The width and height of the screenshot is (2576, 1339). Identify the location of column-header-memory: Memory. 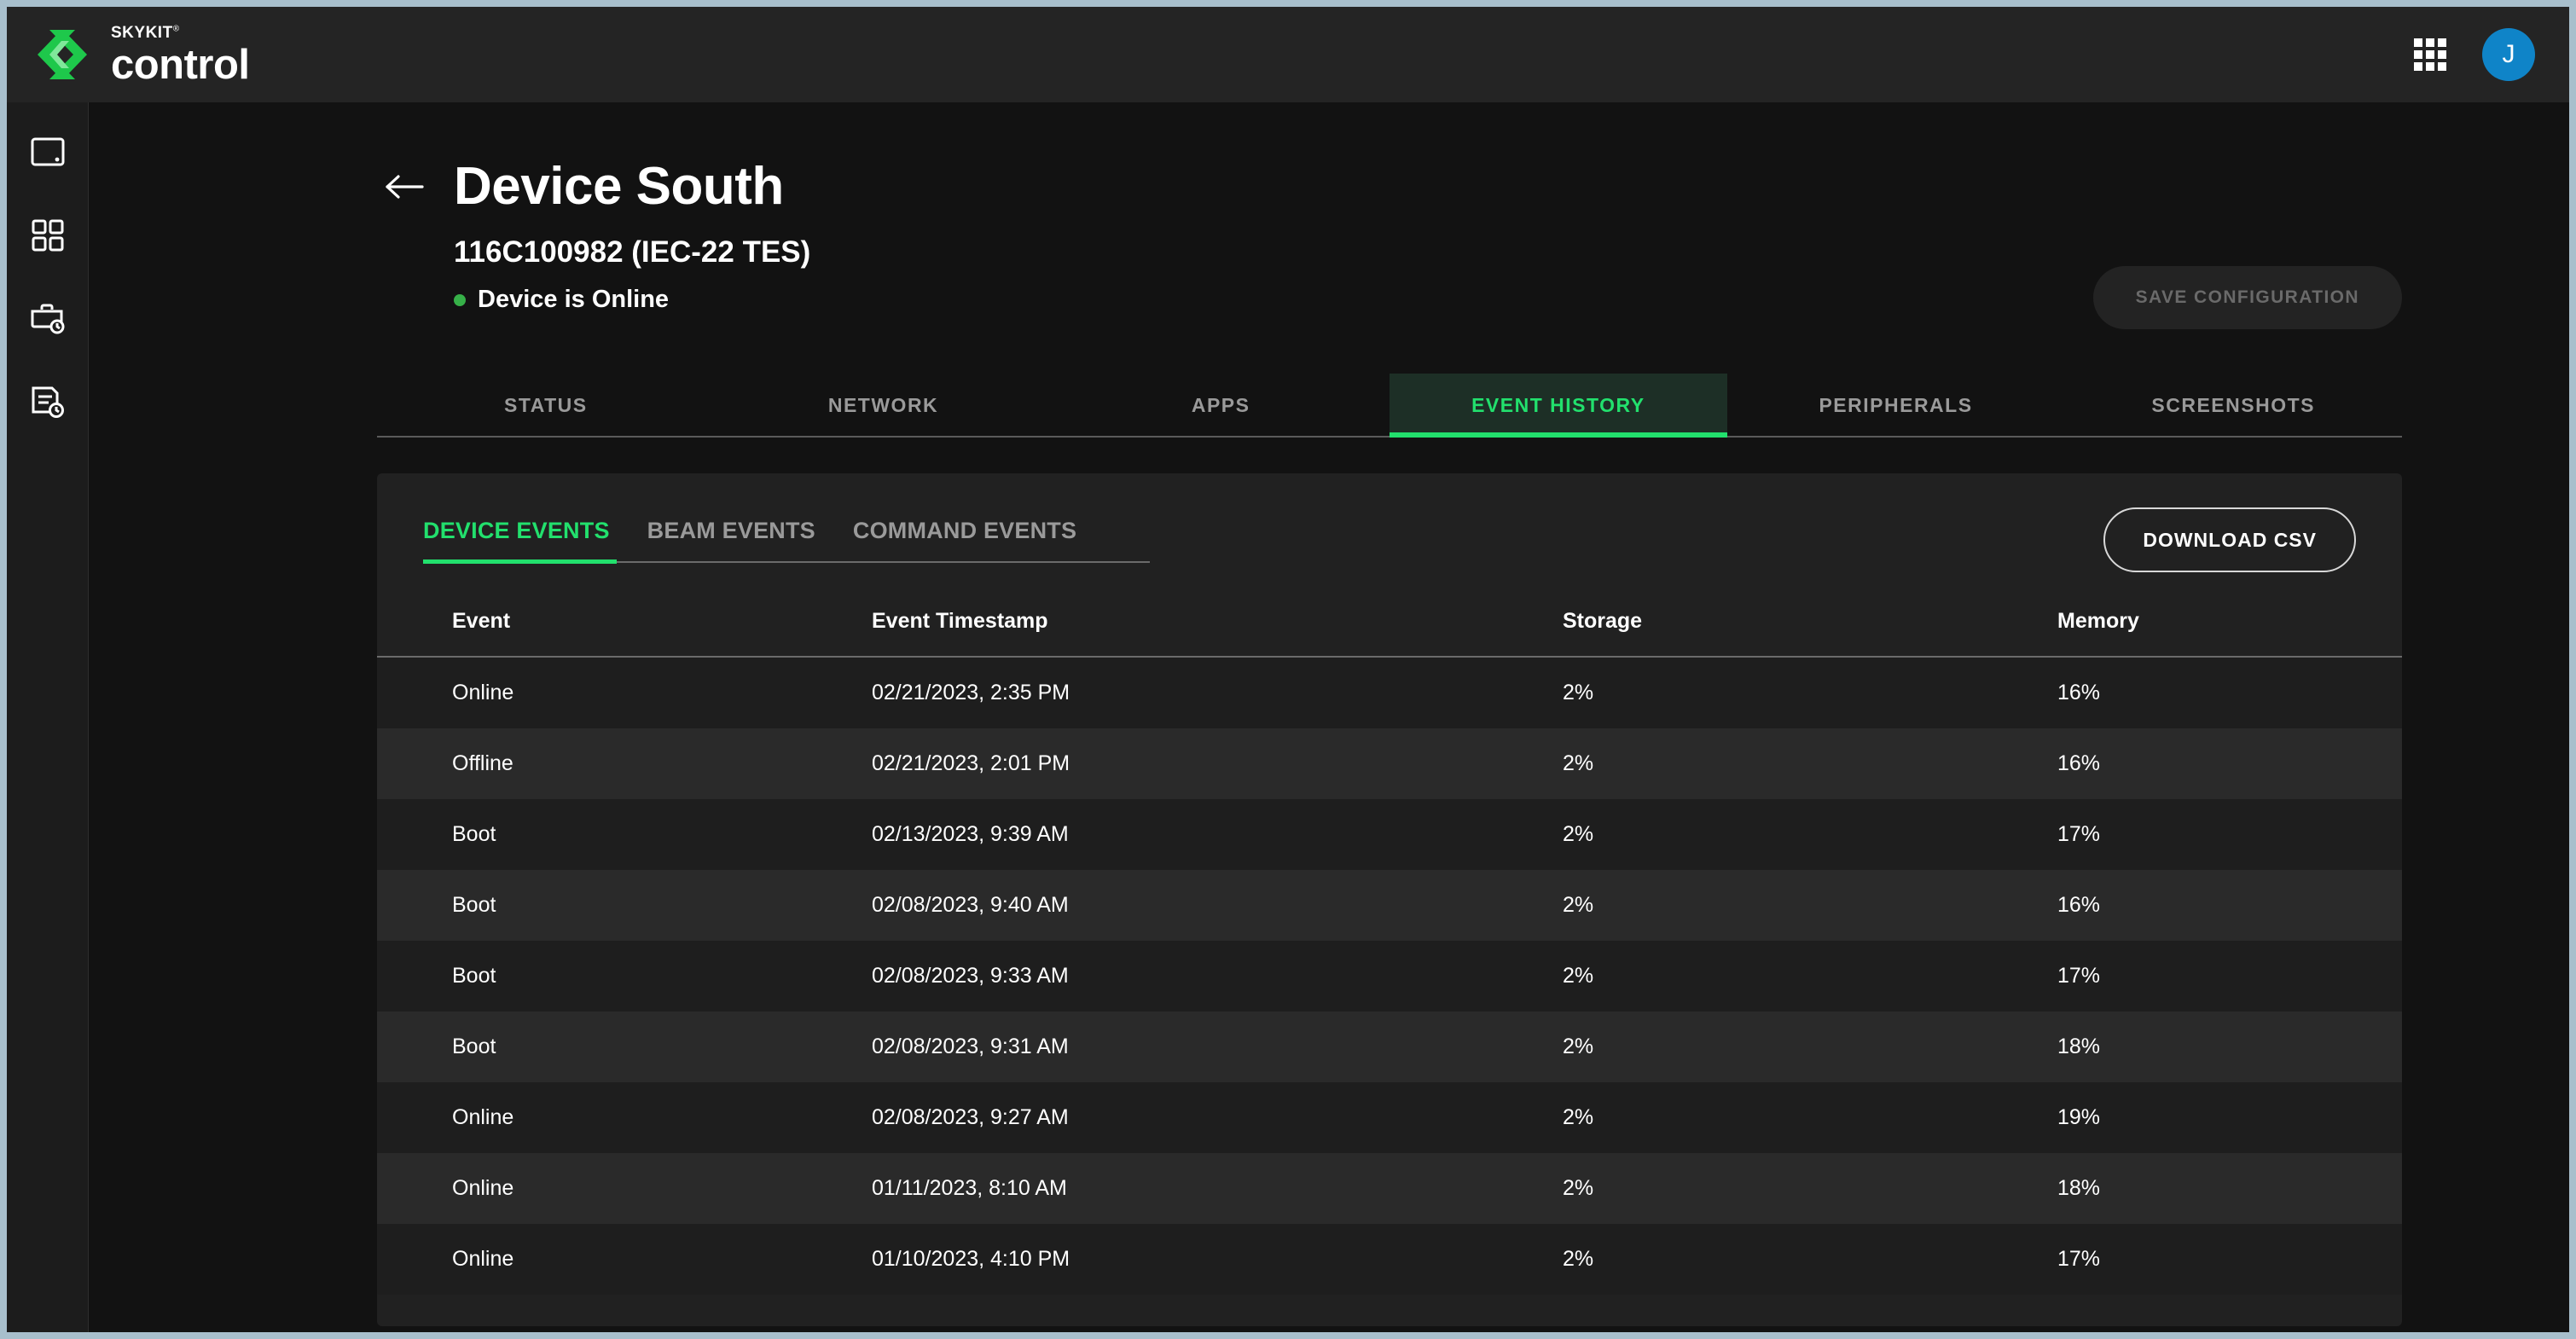
(2229, 634).